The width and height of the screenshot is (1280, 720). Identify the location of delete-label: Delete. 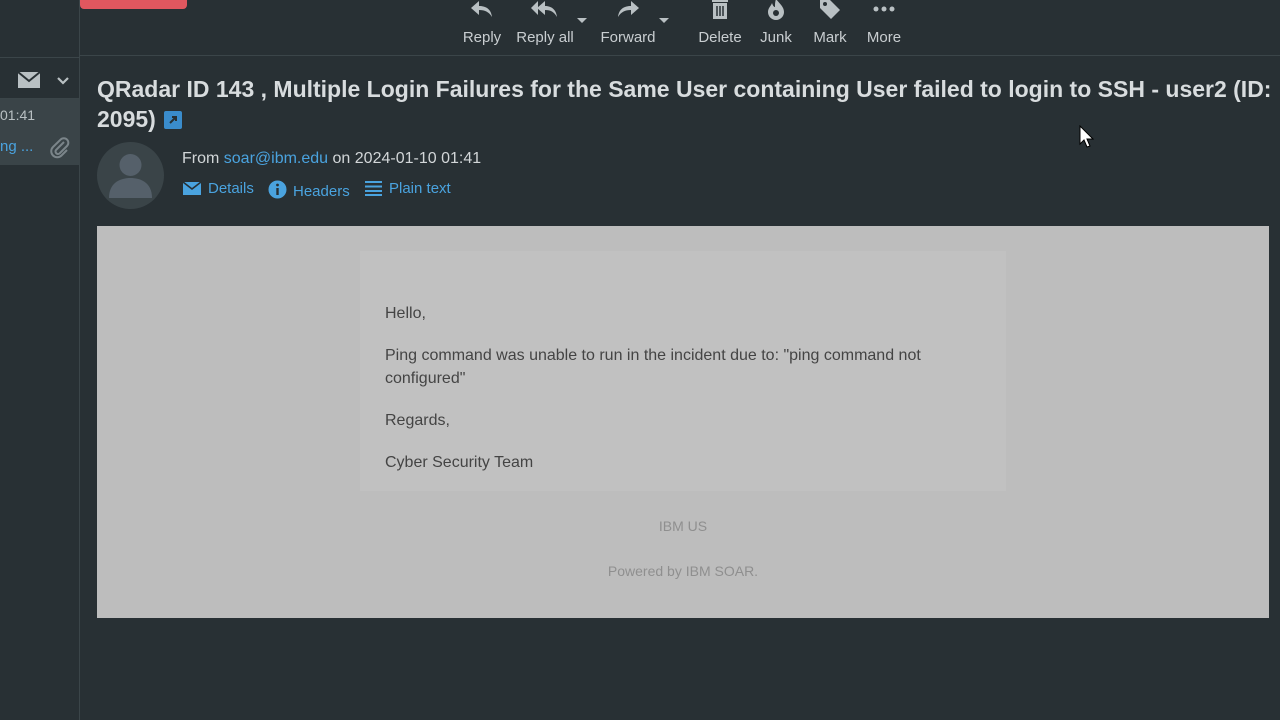
(720, 37).